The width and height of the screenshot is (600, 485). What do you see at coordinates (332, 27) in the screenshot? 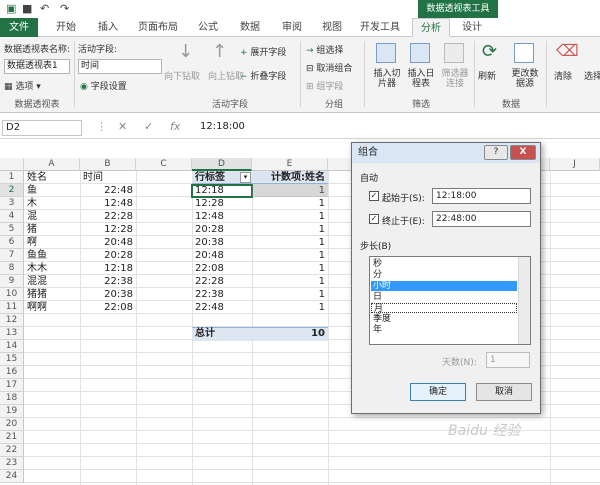
I see `tab-view: 视图` at bounding box center [332, 27].